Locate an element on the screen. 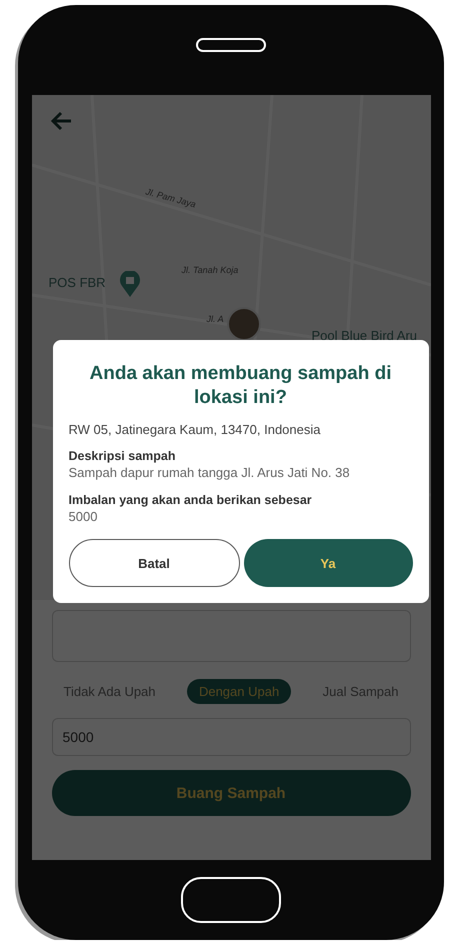  confirm-button: Ya is located at coordinates (328, 563).